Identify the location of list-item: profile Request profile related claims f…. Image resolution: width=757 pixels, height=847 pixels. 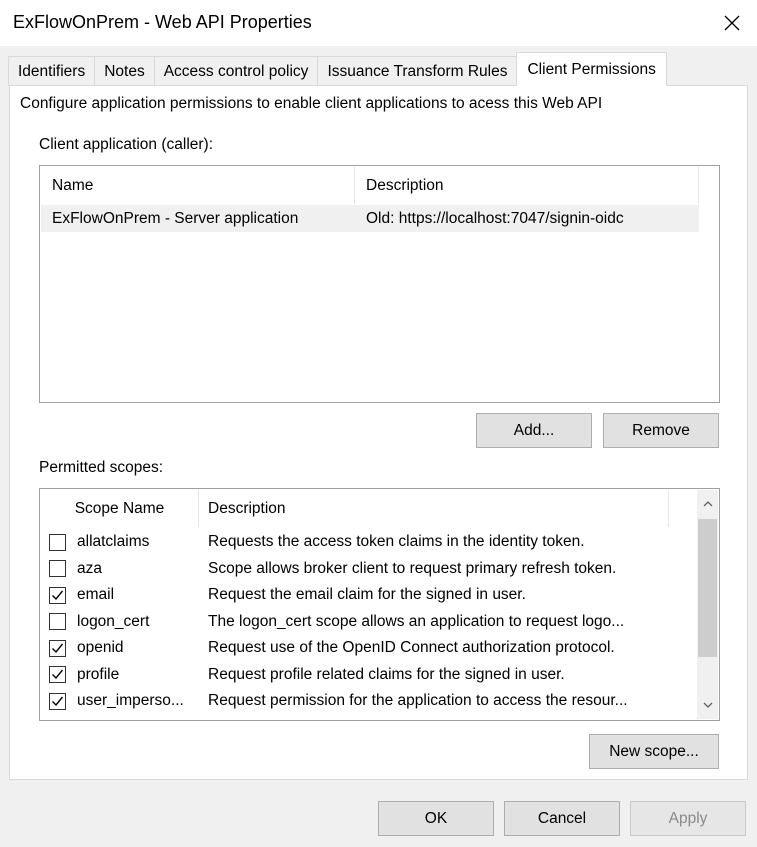
(369, 675).